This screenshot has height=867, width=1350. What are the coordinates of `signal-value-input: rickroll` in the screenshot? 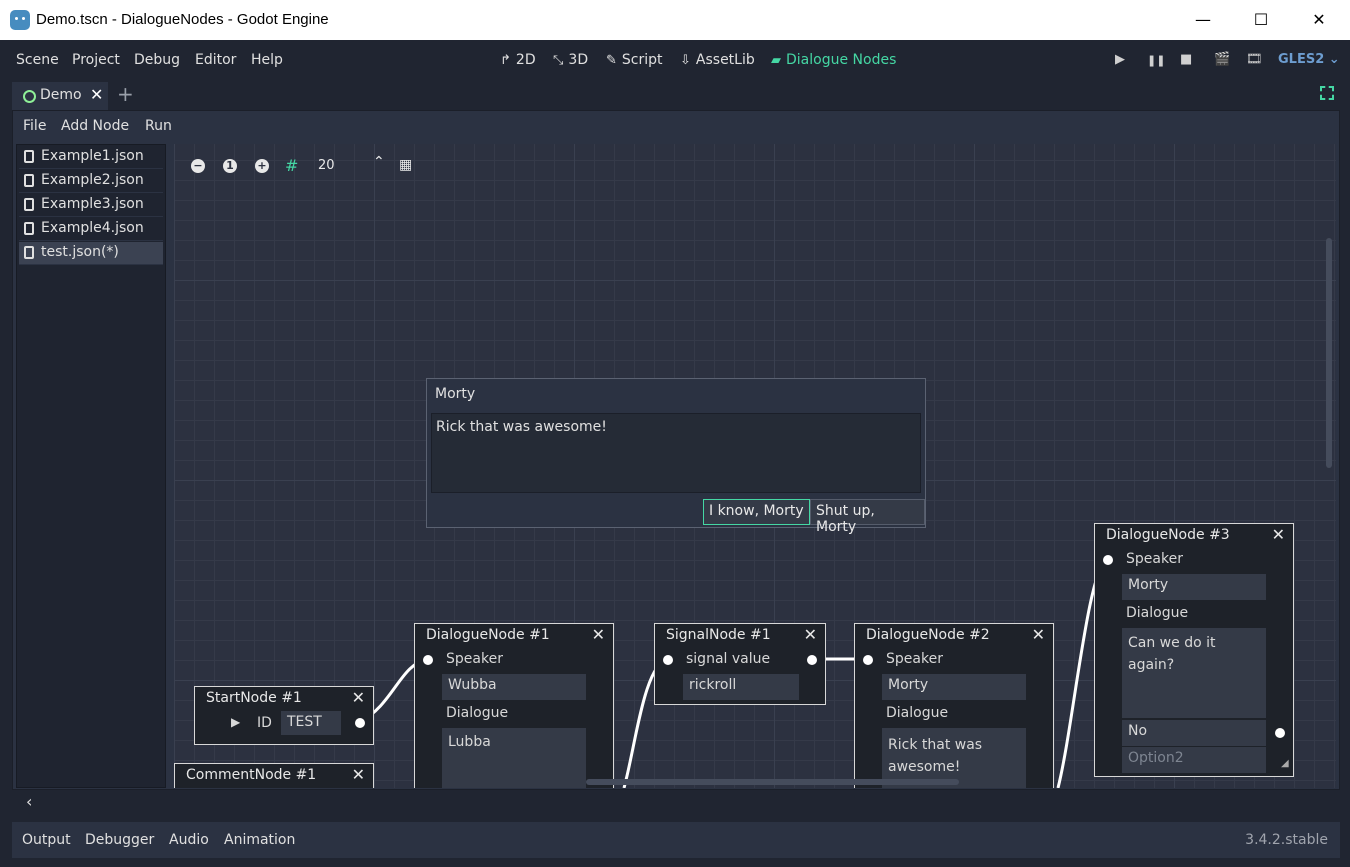 It's located at (741, 687).